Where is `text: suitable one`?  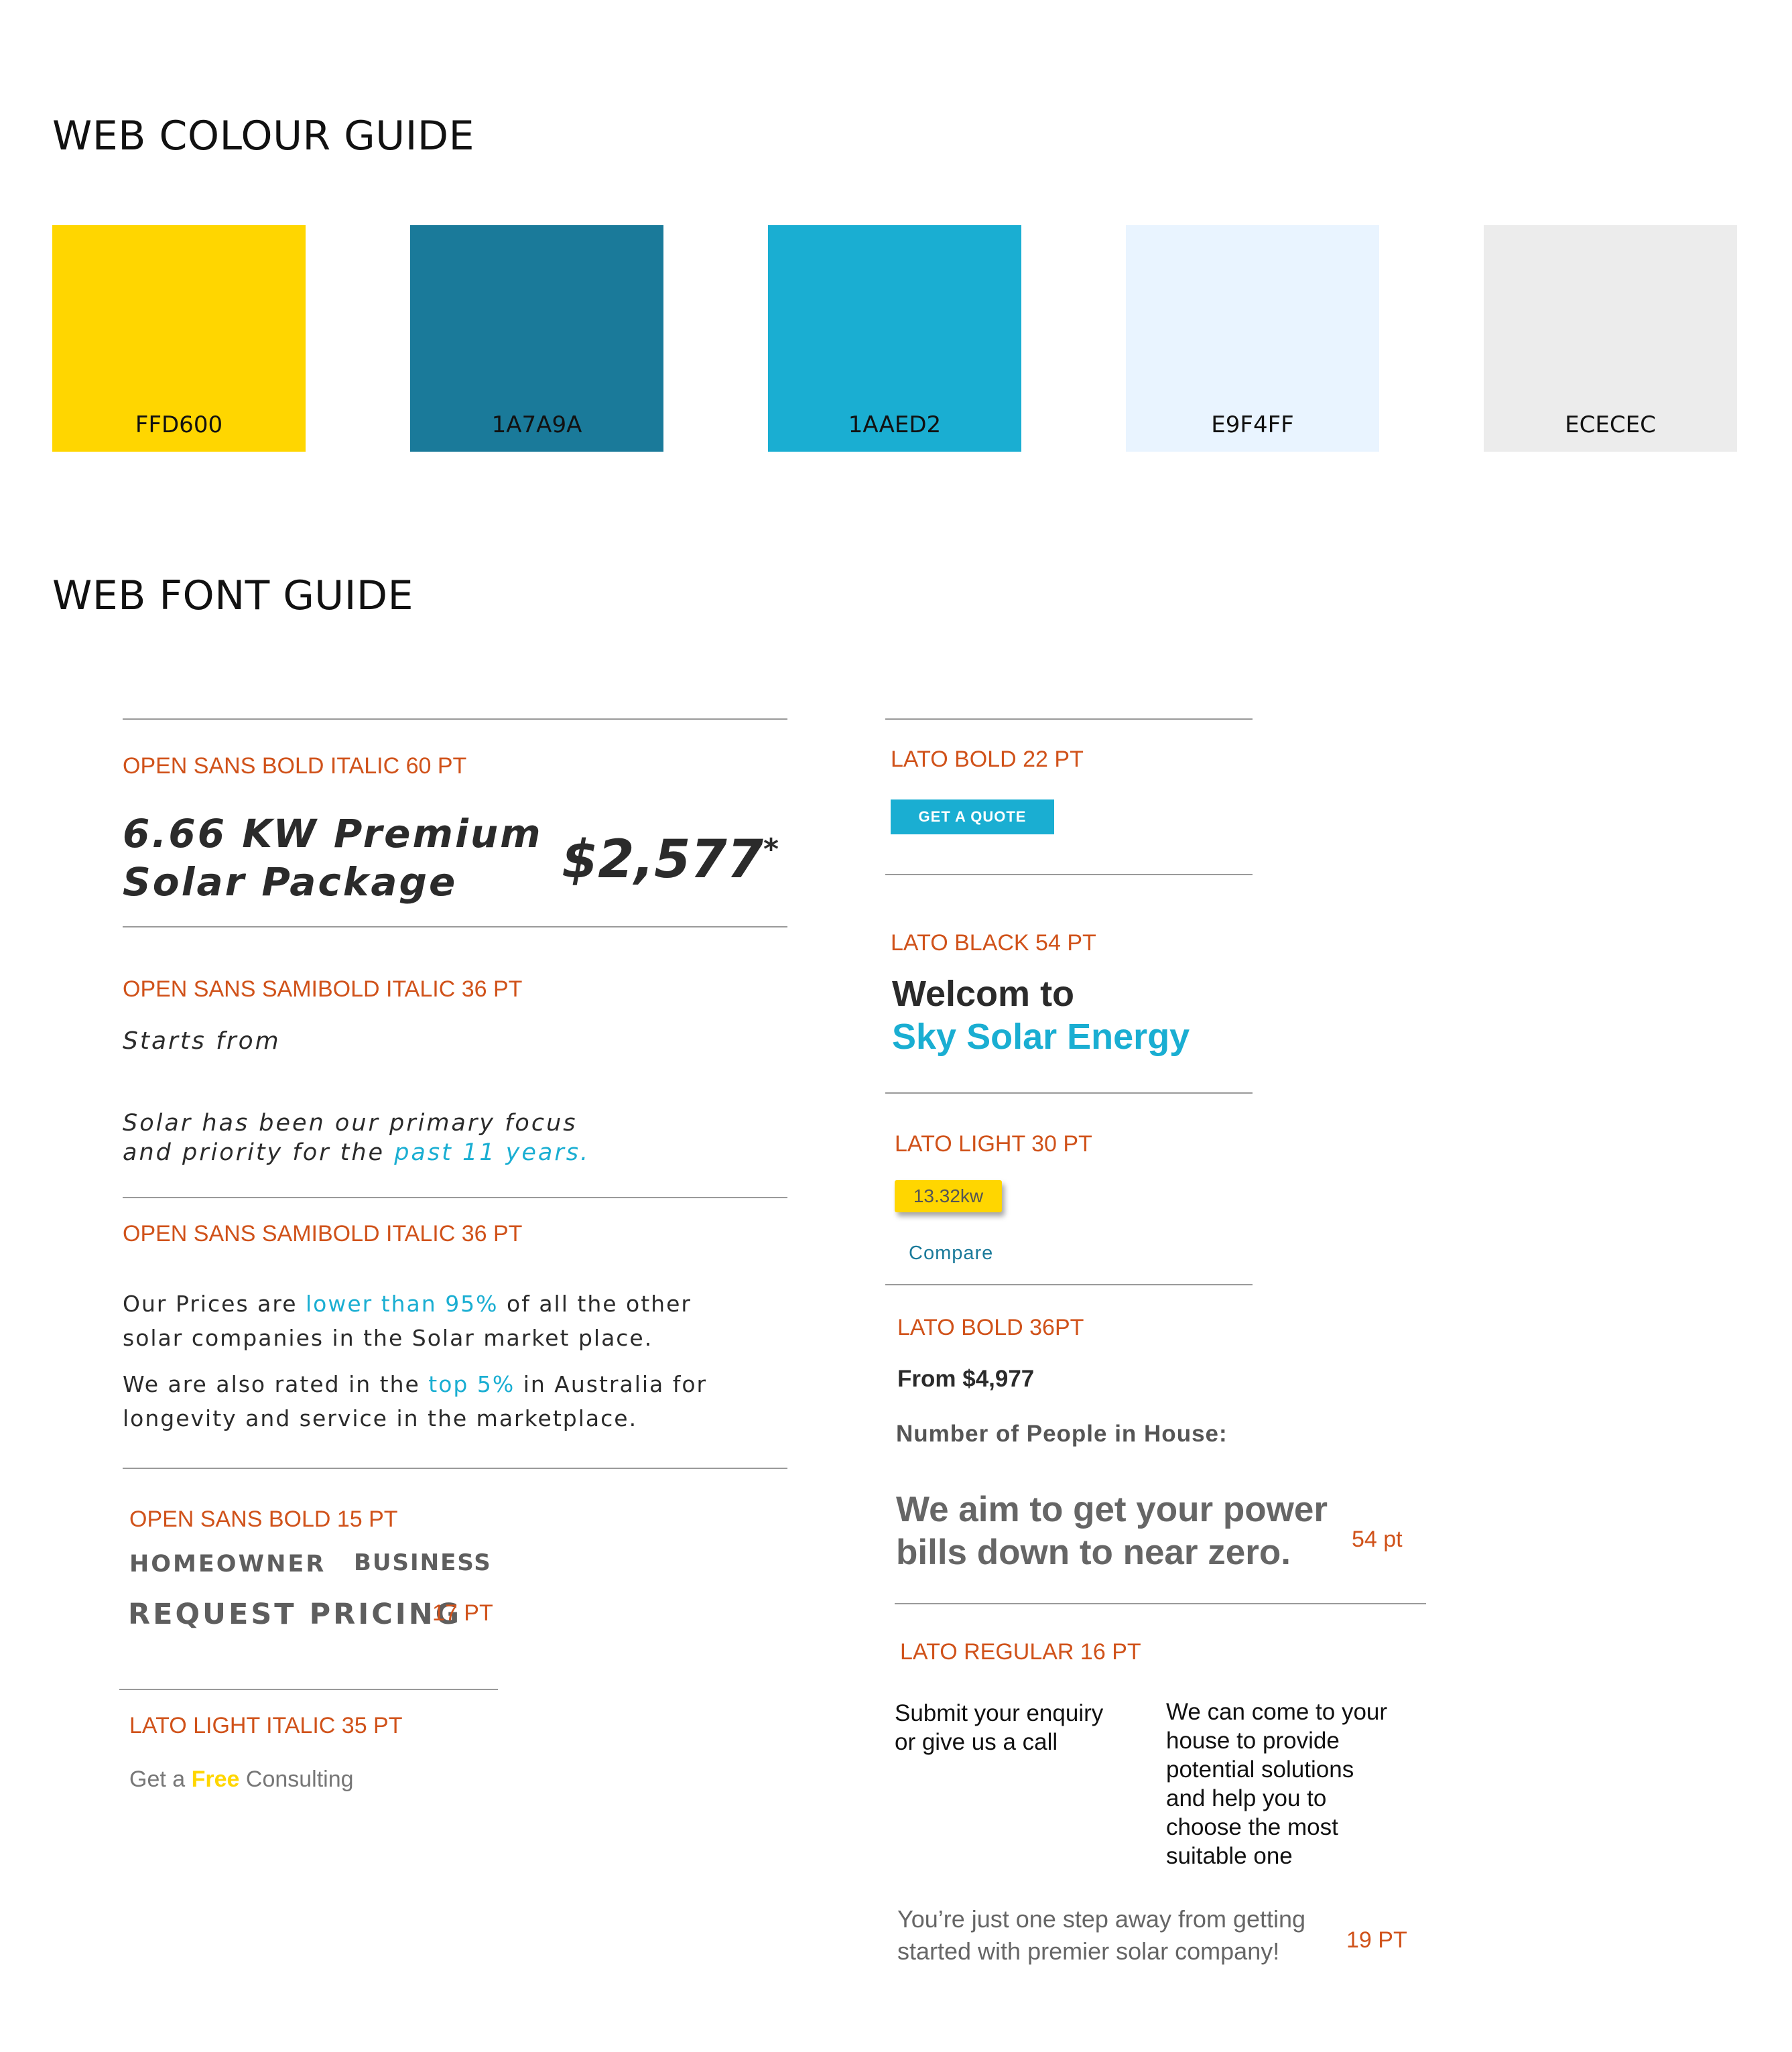 text: suitable one is located at coordinates (1229, 1856).